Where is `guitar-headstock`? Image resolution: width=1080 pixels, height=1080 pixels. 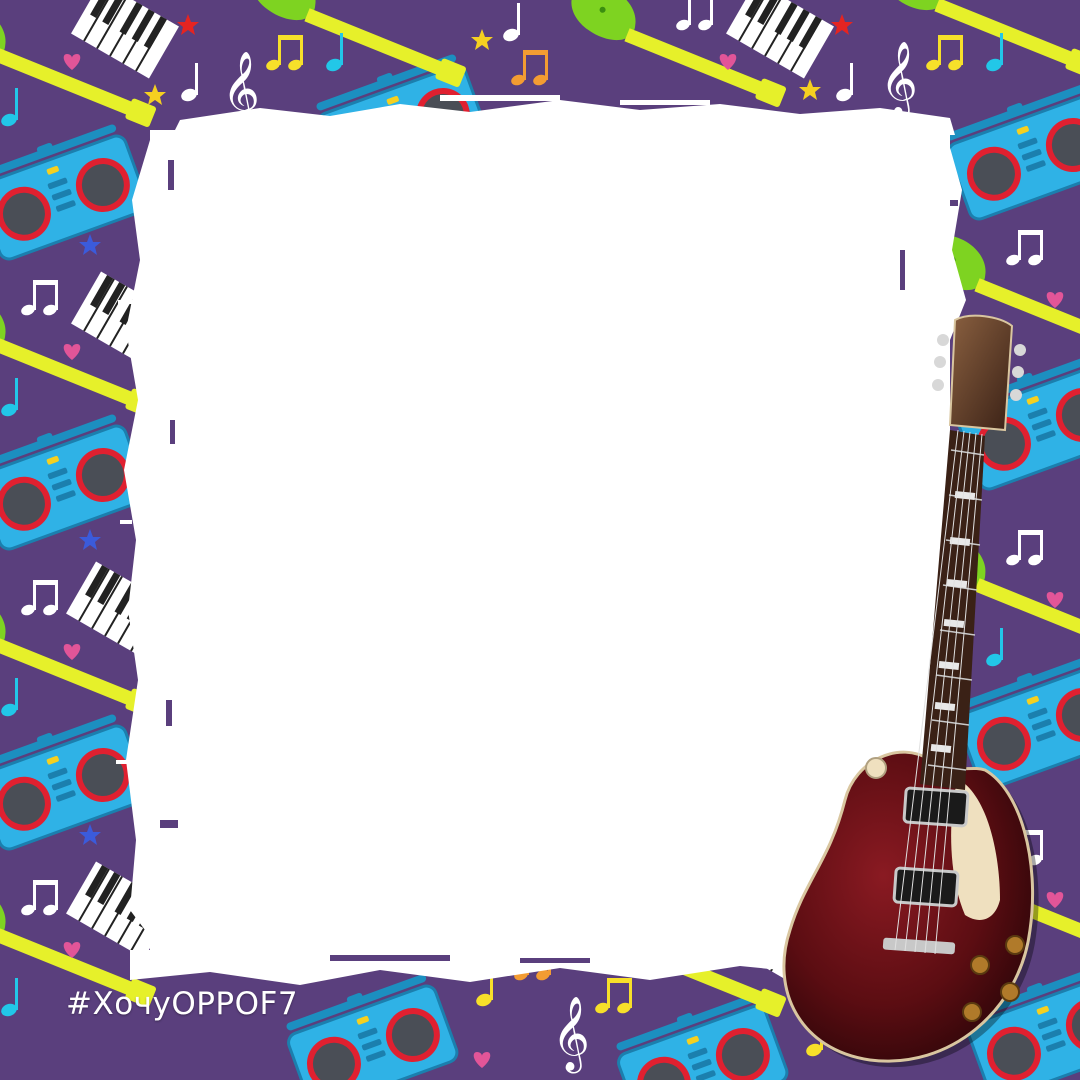 guitar-headstock is located at coordinates (981, 373).